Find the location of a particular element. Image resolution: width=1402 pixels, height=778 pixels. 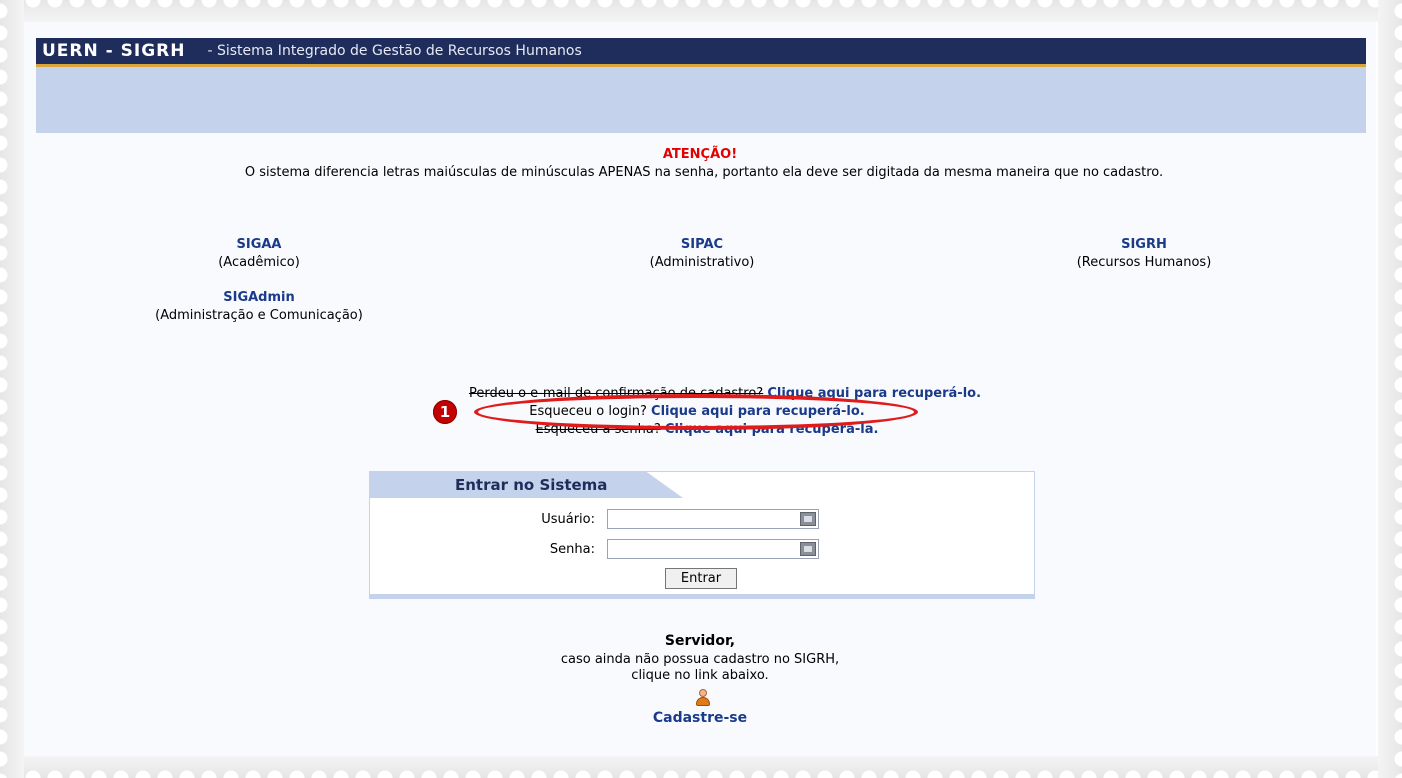

user-icon-head is located at coordinates (703, 693).